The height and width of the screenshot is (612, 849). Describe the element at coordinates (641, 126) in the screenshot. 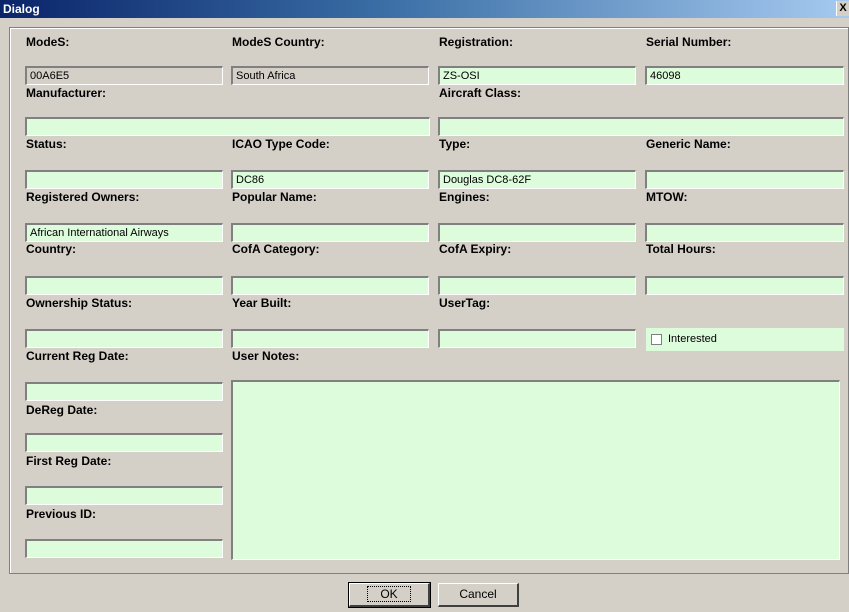

I see `aircraft-class-field` at that location.